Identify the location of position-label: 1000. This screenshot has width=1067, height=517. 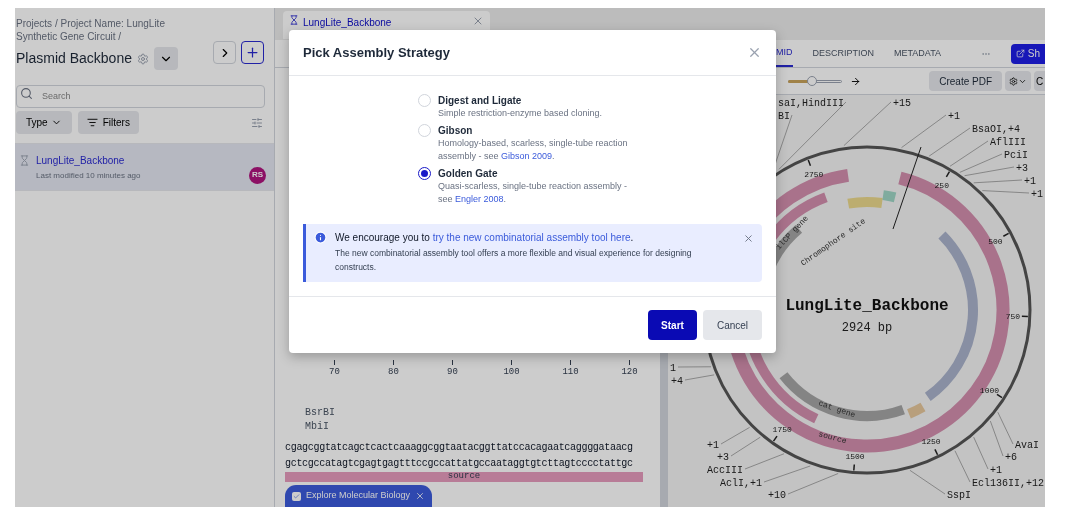
(989, 390).